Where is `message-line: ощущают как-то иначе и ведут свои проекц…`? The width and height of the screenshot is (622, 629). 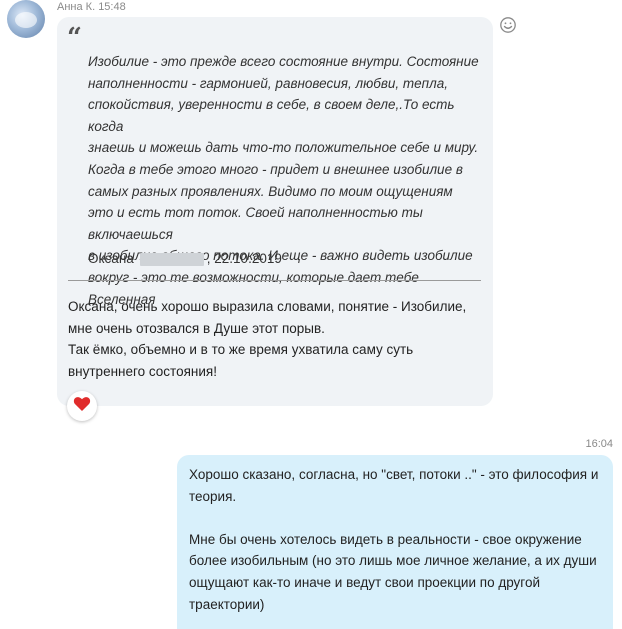 message-line: ощущают как-то иначе и ведут свои проекц… is located at coordinates (364, 582).